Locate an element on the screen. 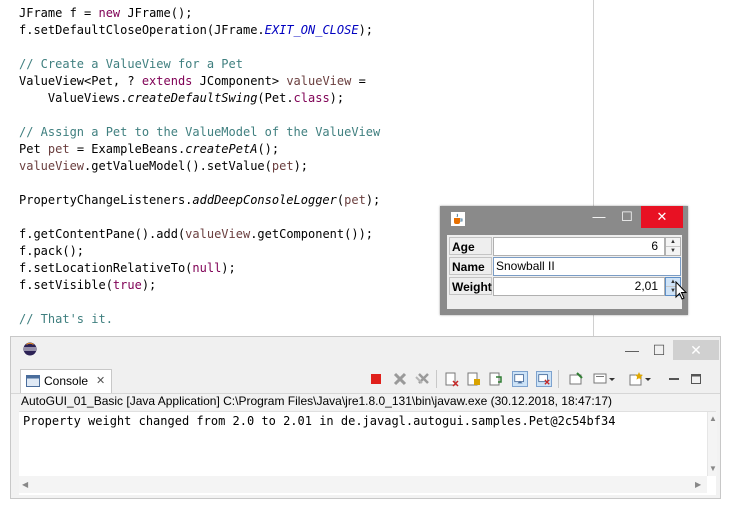  code-token: JFrame f = is located at coordinates (59, 13).